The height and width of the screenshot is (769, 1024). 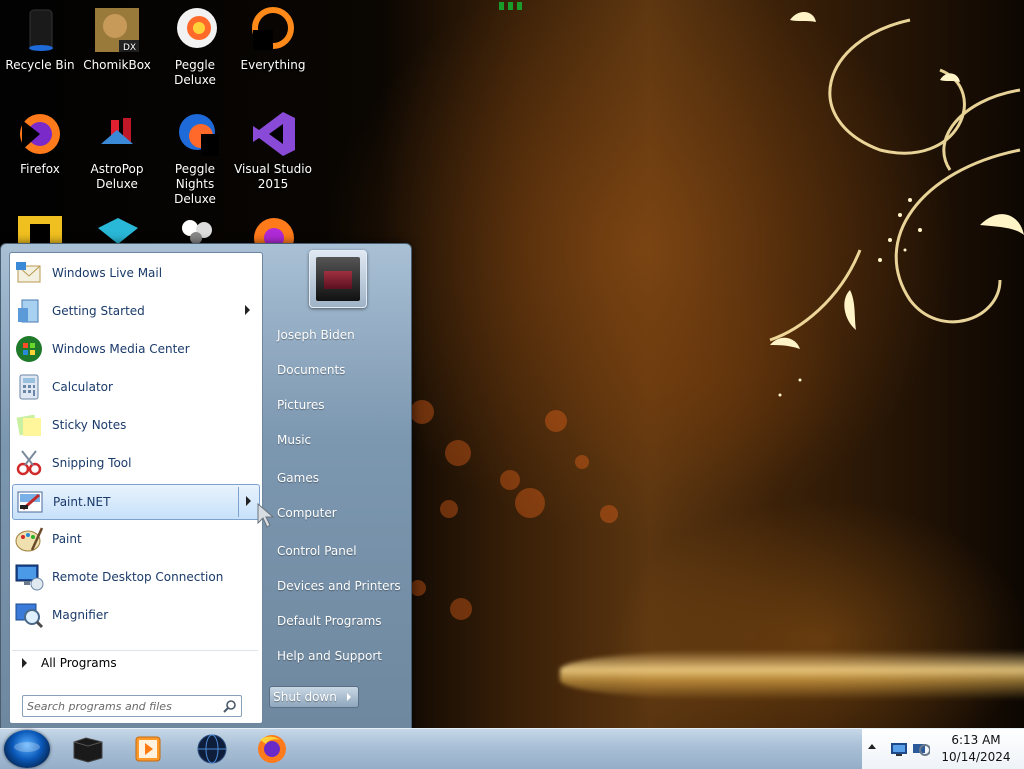 What do you see at coordinates (40, 30) in the screenshot?
I see `recycle-bin-icon` at bounding box center [40, 30].